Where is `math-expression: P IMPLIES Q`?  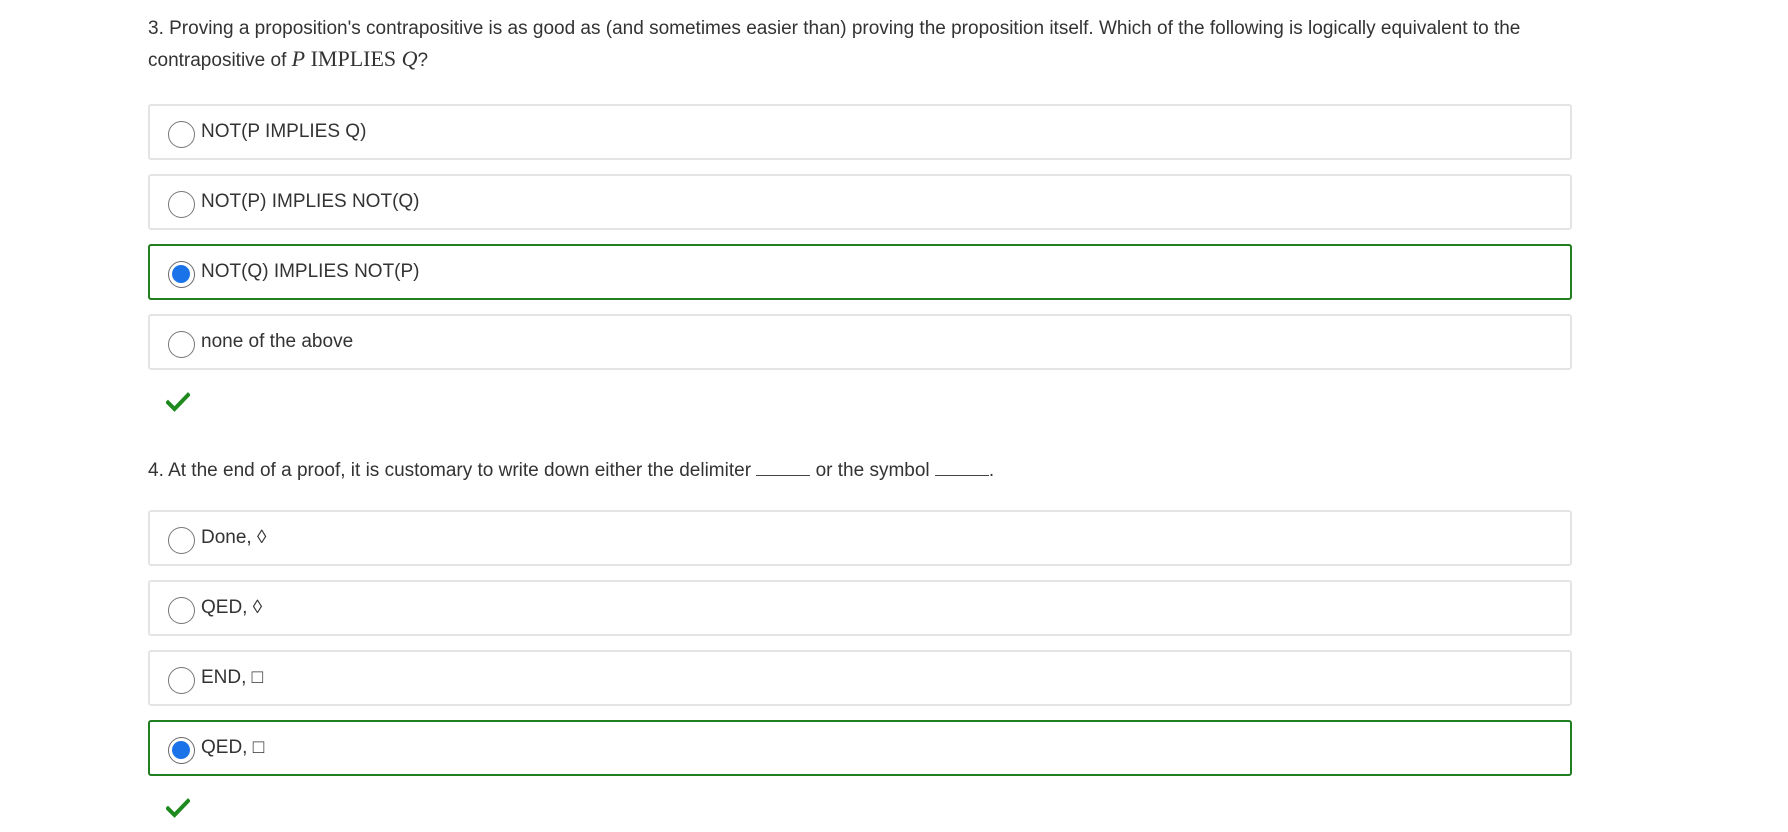 math-expression: P IMPLIES Q is located at coordinates (355, 58).